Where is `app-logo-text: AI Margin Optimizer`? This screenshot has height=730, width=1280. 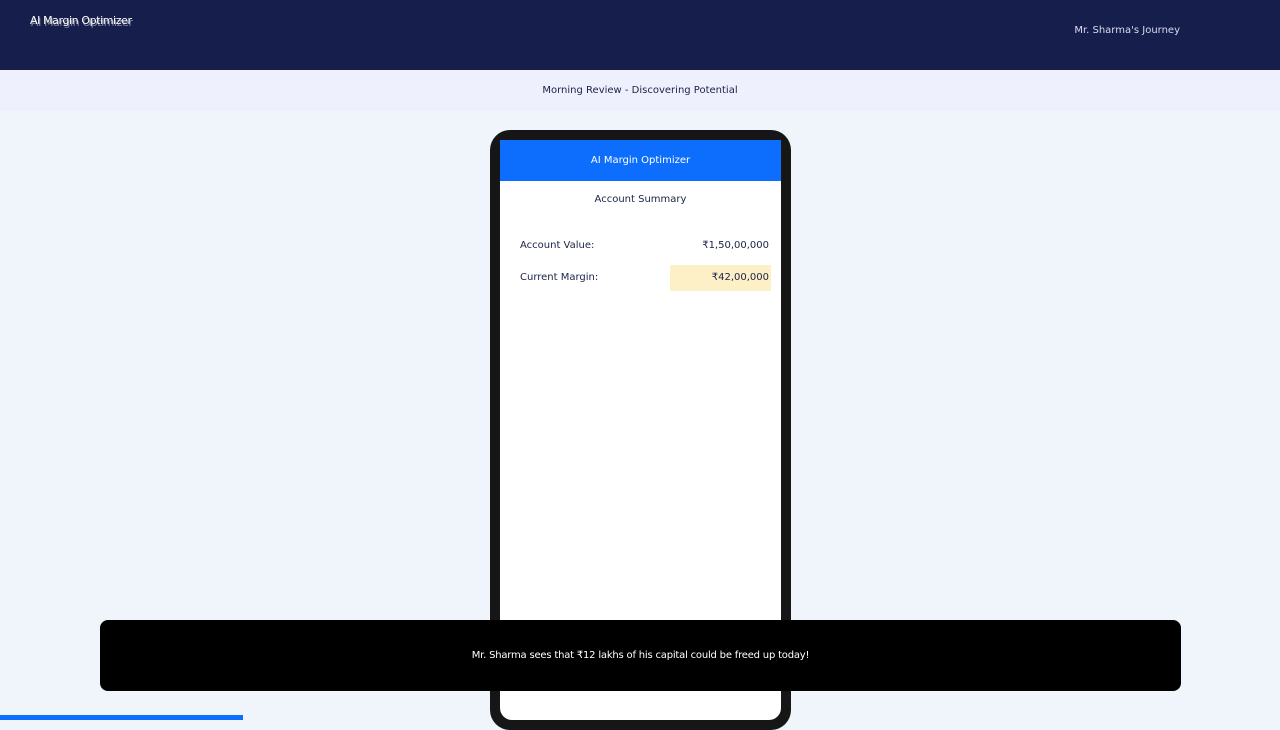
app-logo-text: AI Margin Optimizer is located at coordinates (81, 20).